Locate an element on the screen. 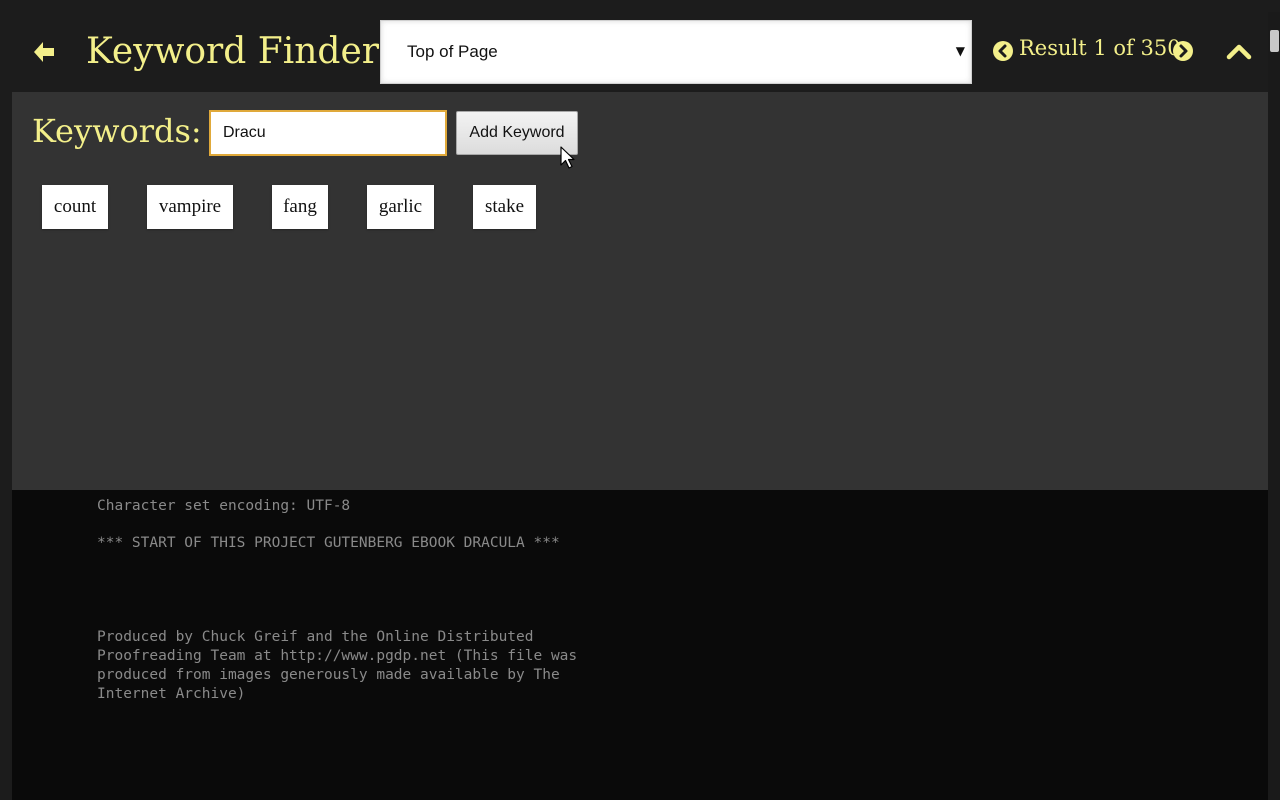 The width and height of the screenshot is (1280, 800). section-select: Top of Page ▼ is located at coordinates (676, 52).